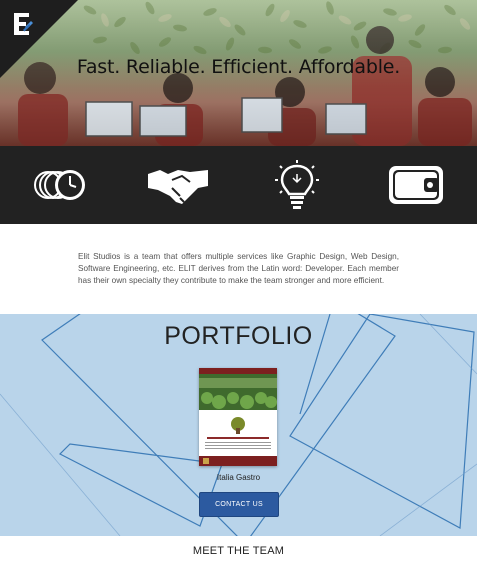  Describe the element at coordinates (297, 184) in the screenshot. I see `lightbulb-icon` at that location.